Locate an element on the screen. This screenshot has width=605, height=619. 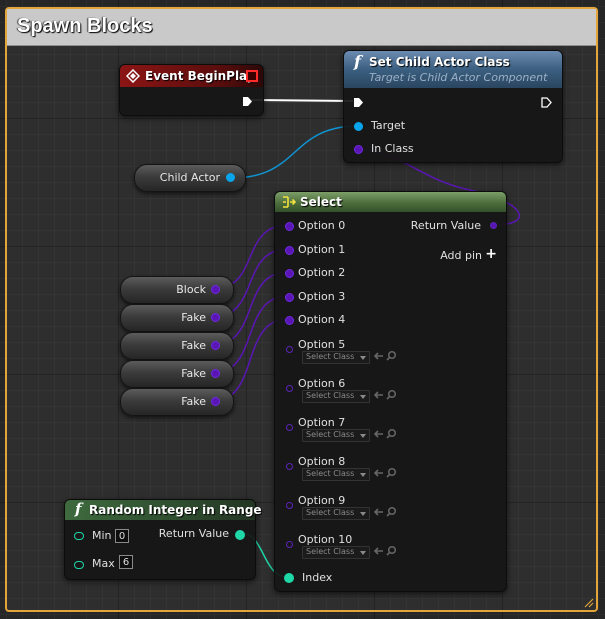
event-diamond-icon is located at coordinates (133, 76).